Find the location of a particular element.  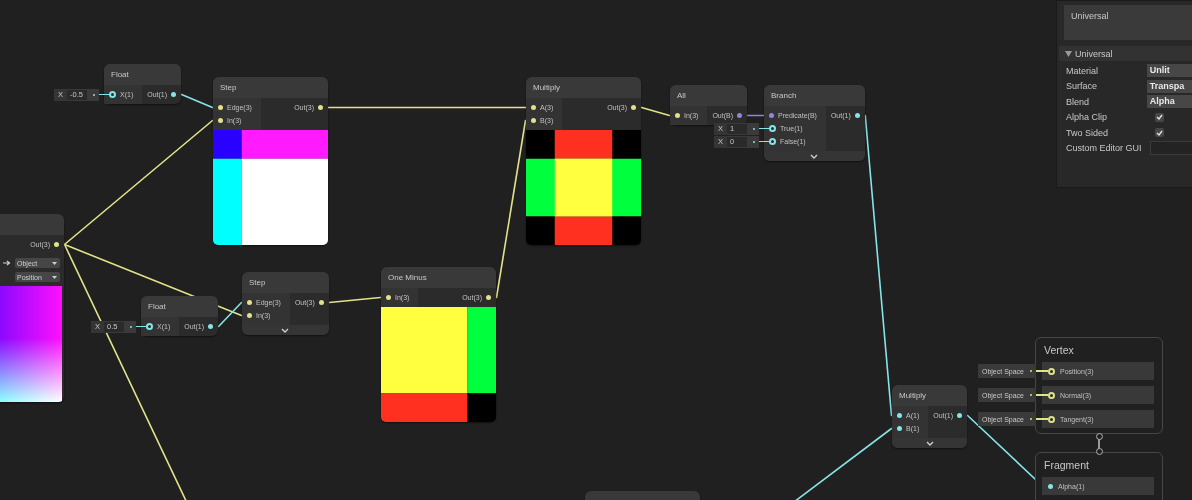

target-field: Universal is located at coordinates (1128, 22).